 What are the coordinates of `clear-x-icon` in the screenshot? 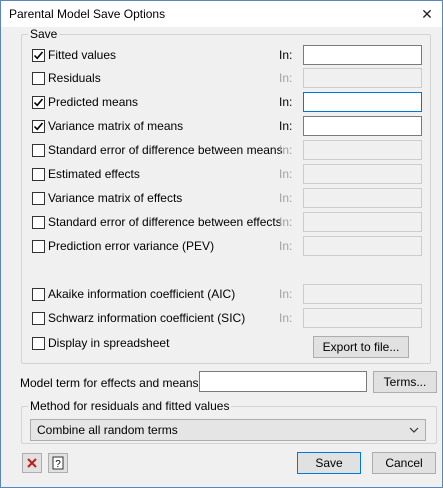 It's located at (32, 463).